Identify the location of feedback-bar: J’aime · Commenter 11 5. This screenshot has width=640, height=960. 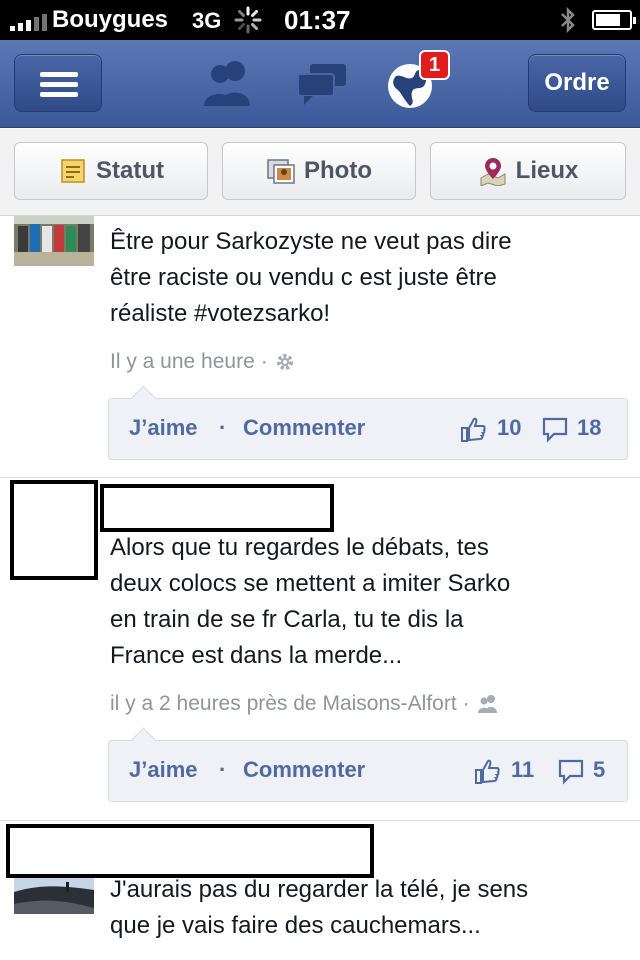
(368, 771).